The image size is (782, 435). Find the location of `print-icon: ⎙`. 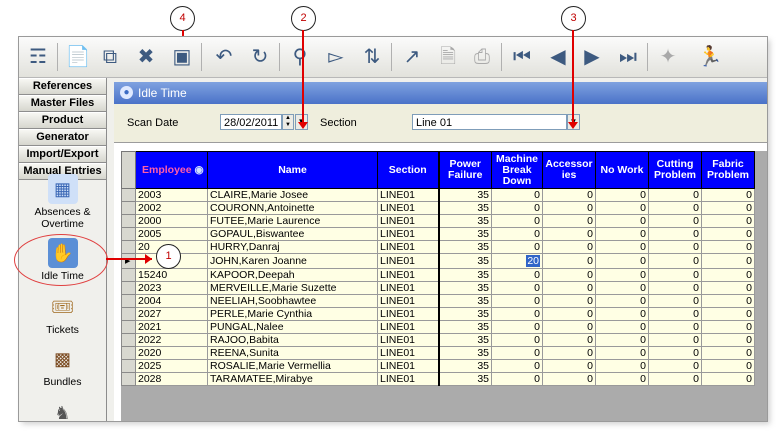

print-icon: ⎙ is located at coordinates (482, 57).